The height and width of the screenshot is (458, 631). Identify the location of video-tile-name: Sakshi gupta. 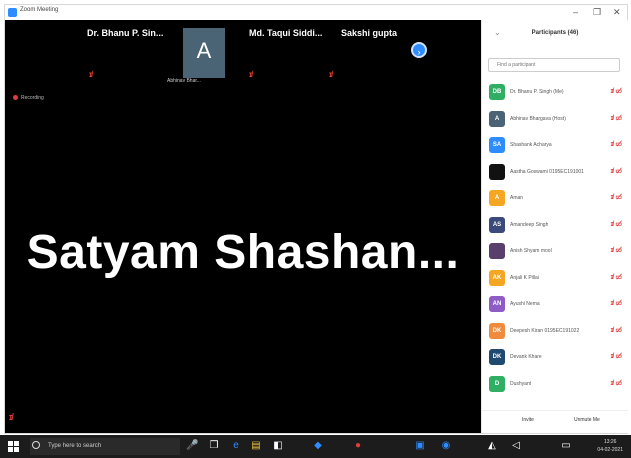
(369, 33).